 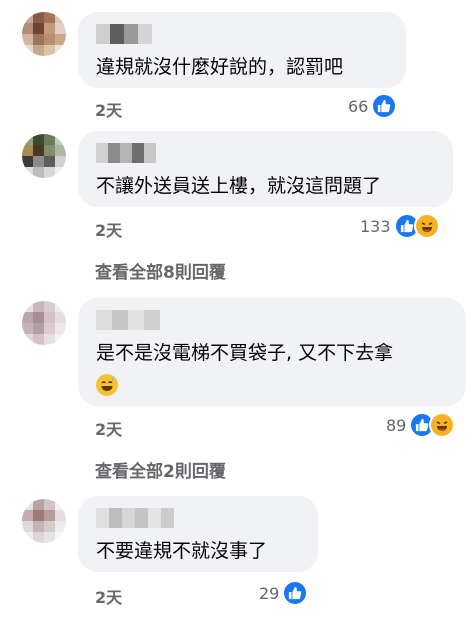 What do you see at coordinates (375, 226) in the screenshot?
I see `reaction-count: 133` at bounding box center [375, 226].